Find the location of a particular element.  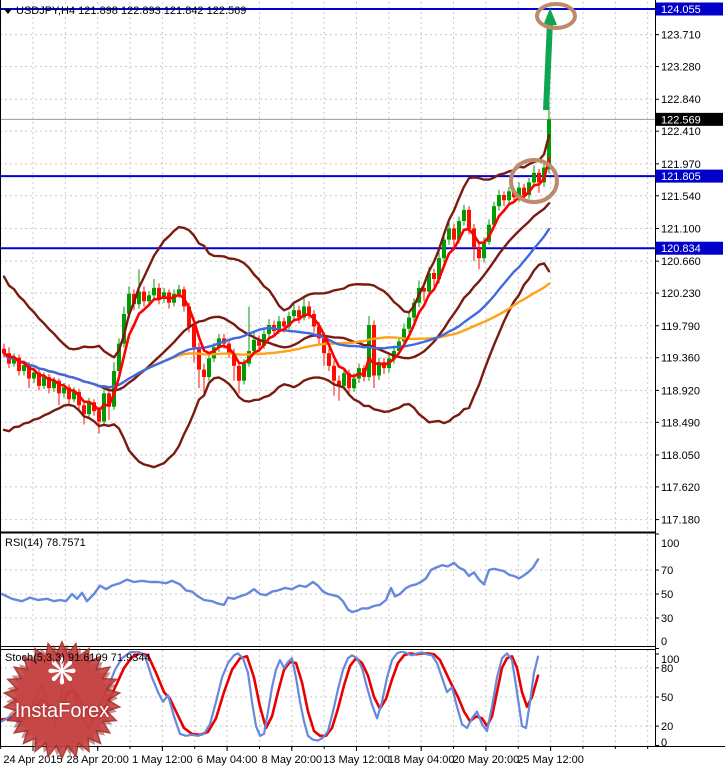

stoch-scale-label: 50 is located at coordinates (667, 698).